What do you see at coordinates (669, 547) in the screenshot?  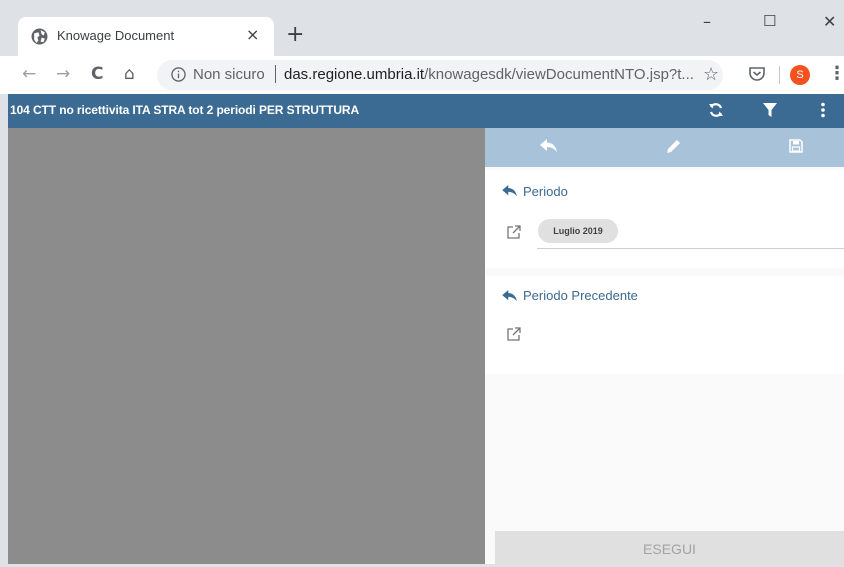 I see `execute-button: ESEGUI` at bounding box center [669, 547].